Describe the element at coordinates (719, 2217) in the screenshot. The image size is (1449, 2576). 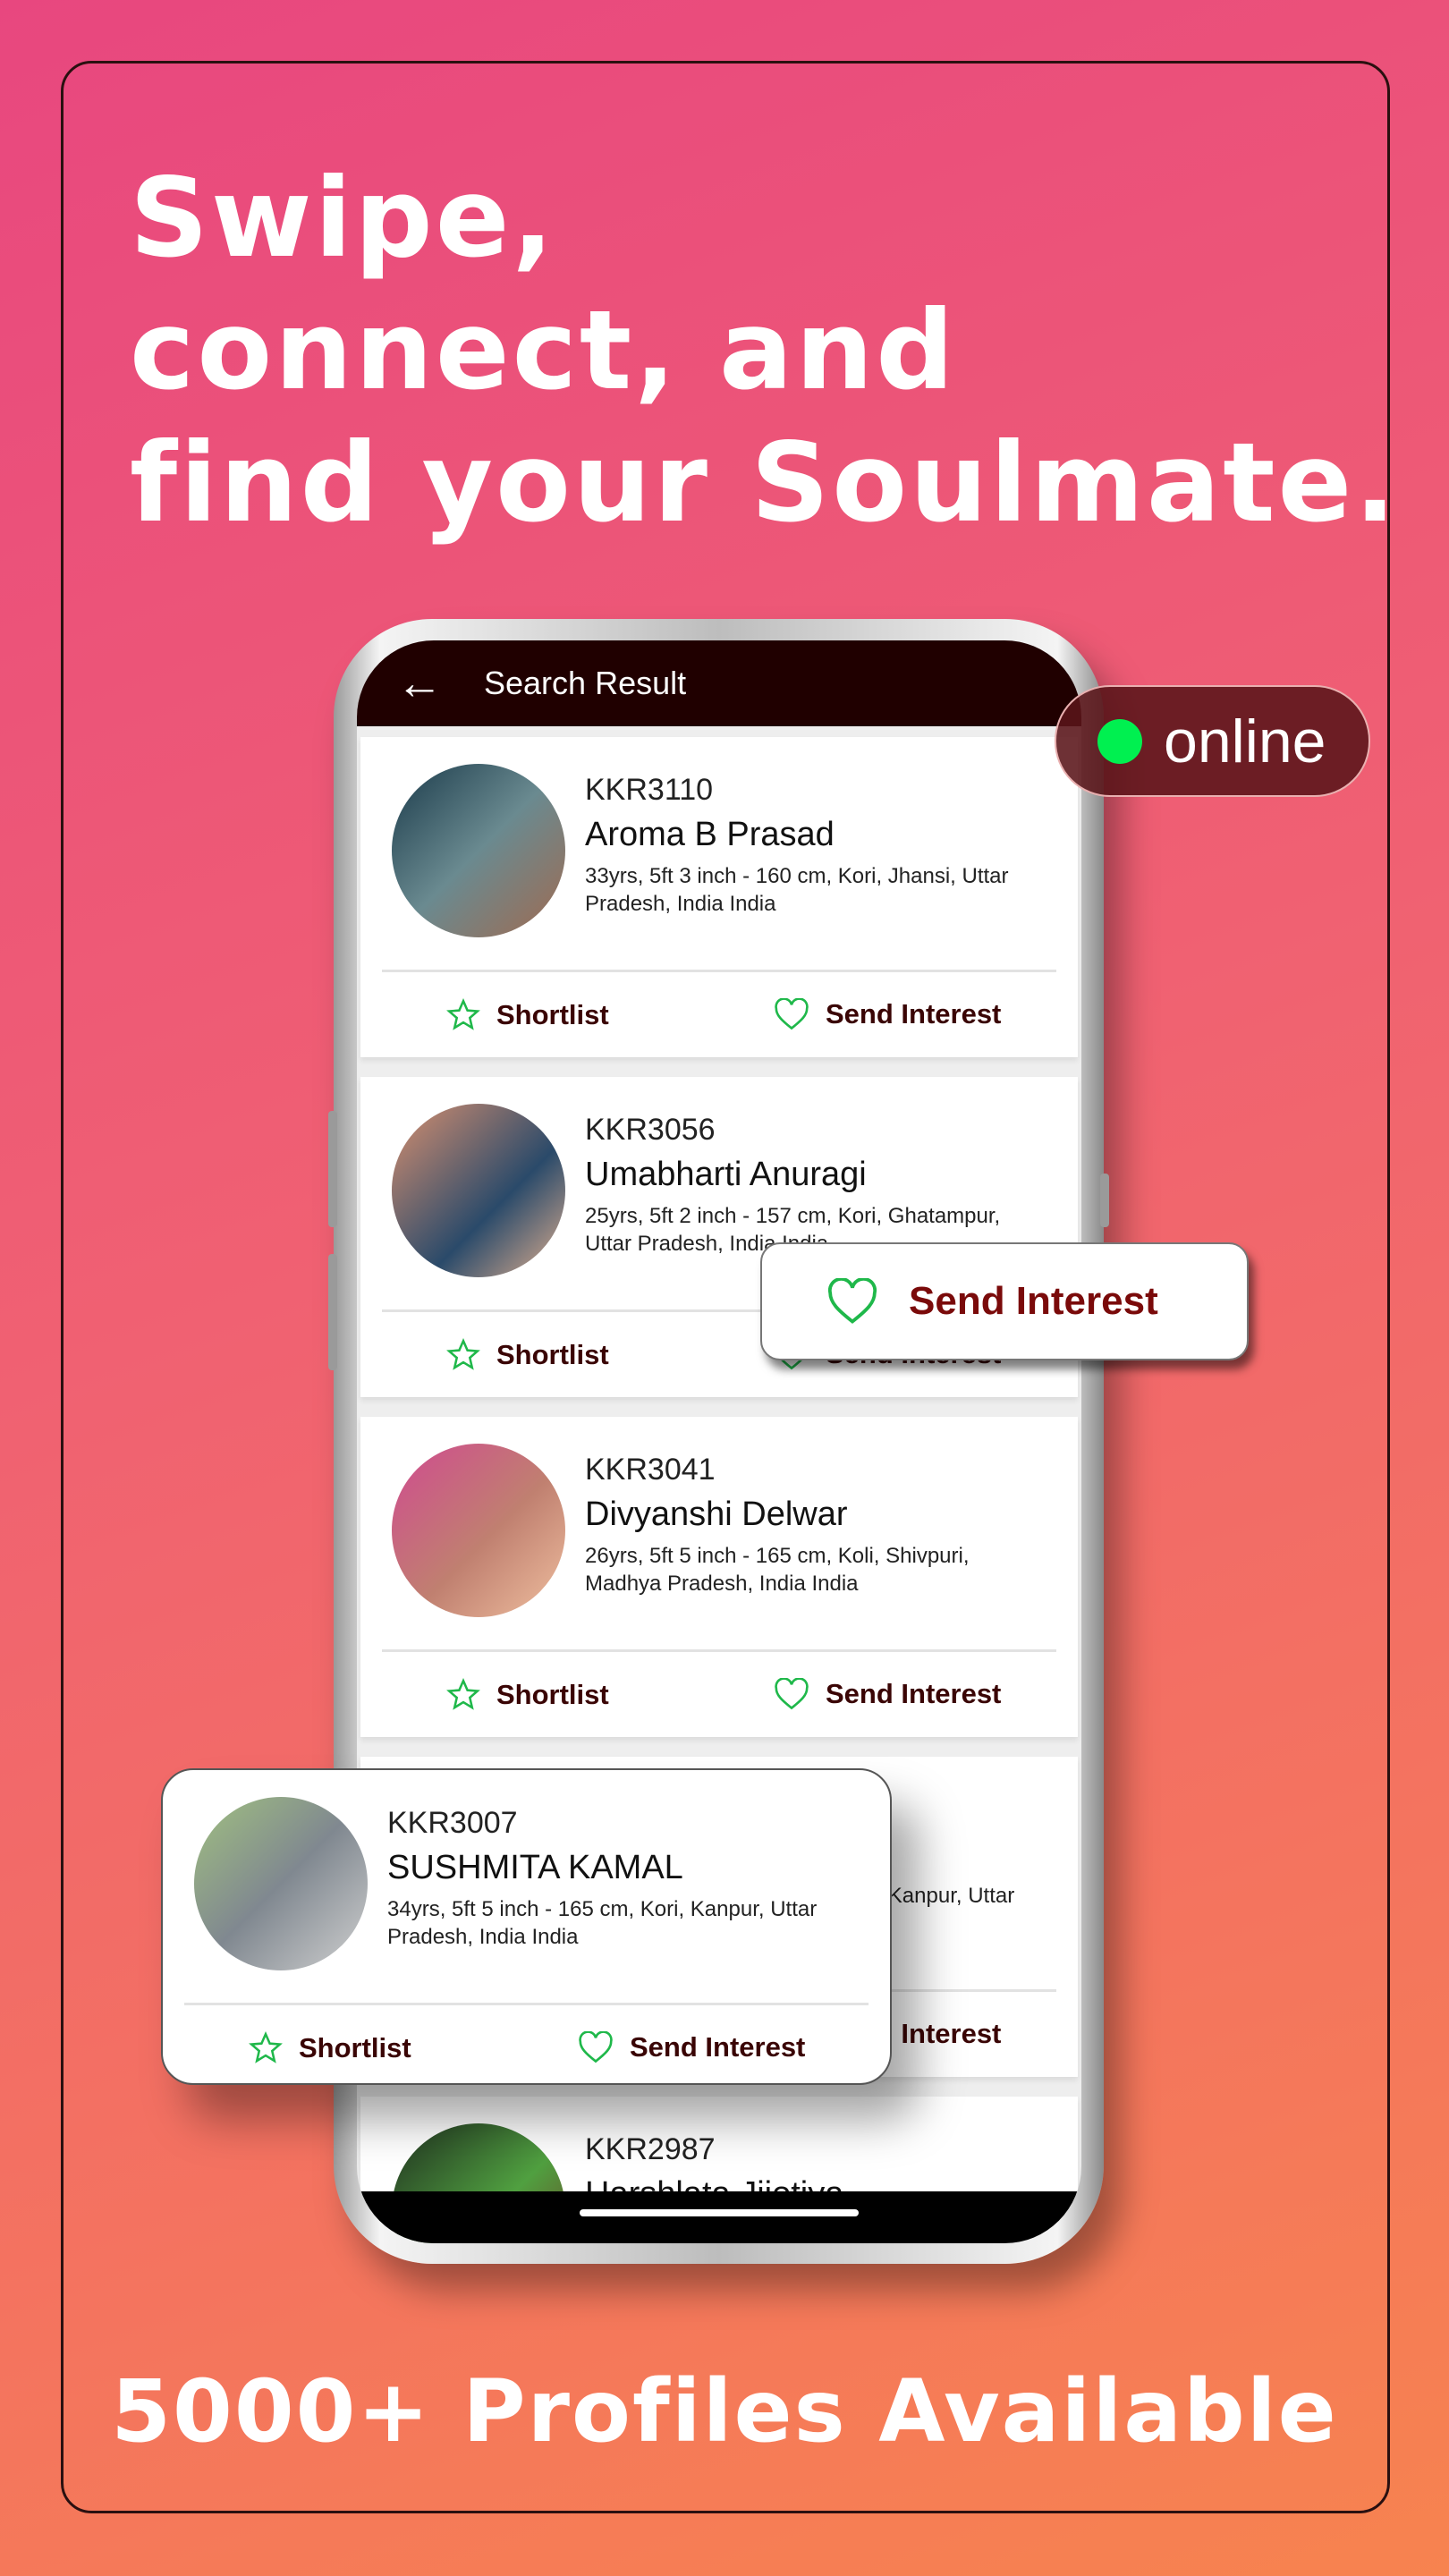
I see `system-nav-bar` at that location.